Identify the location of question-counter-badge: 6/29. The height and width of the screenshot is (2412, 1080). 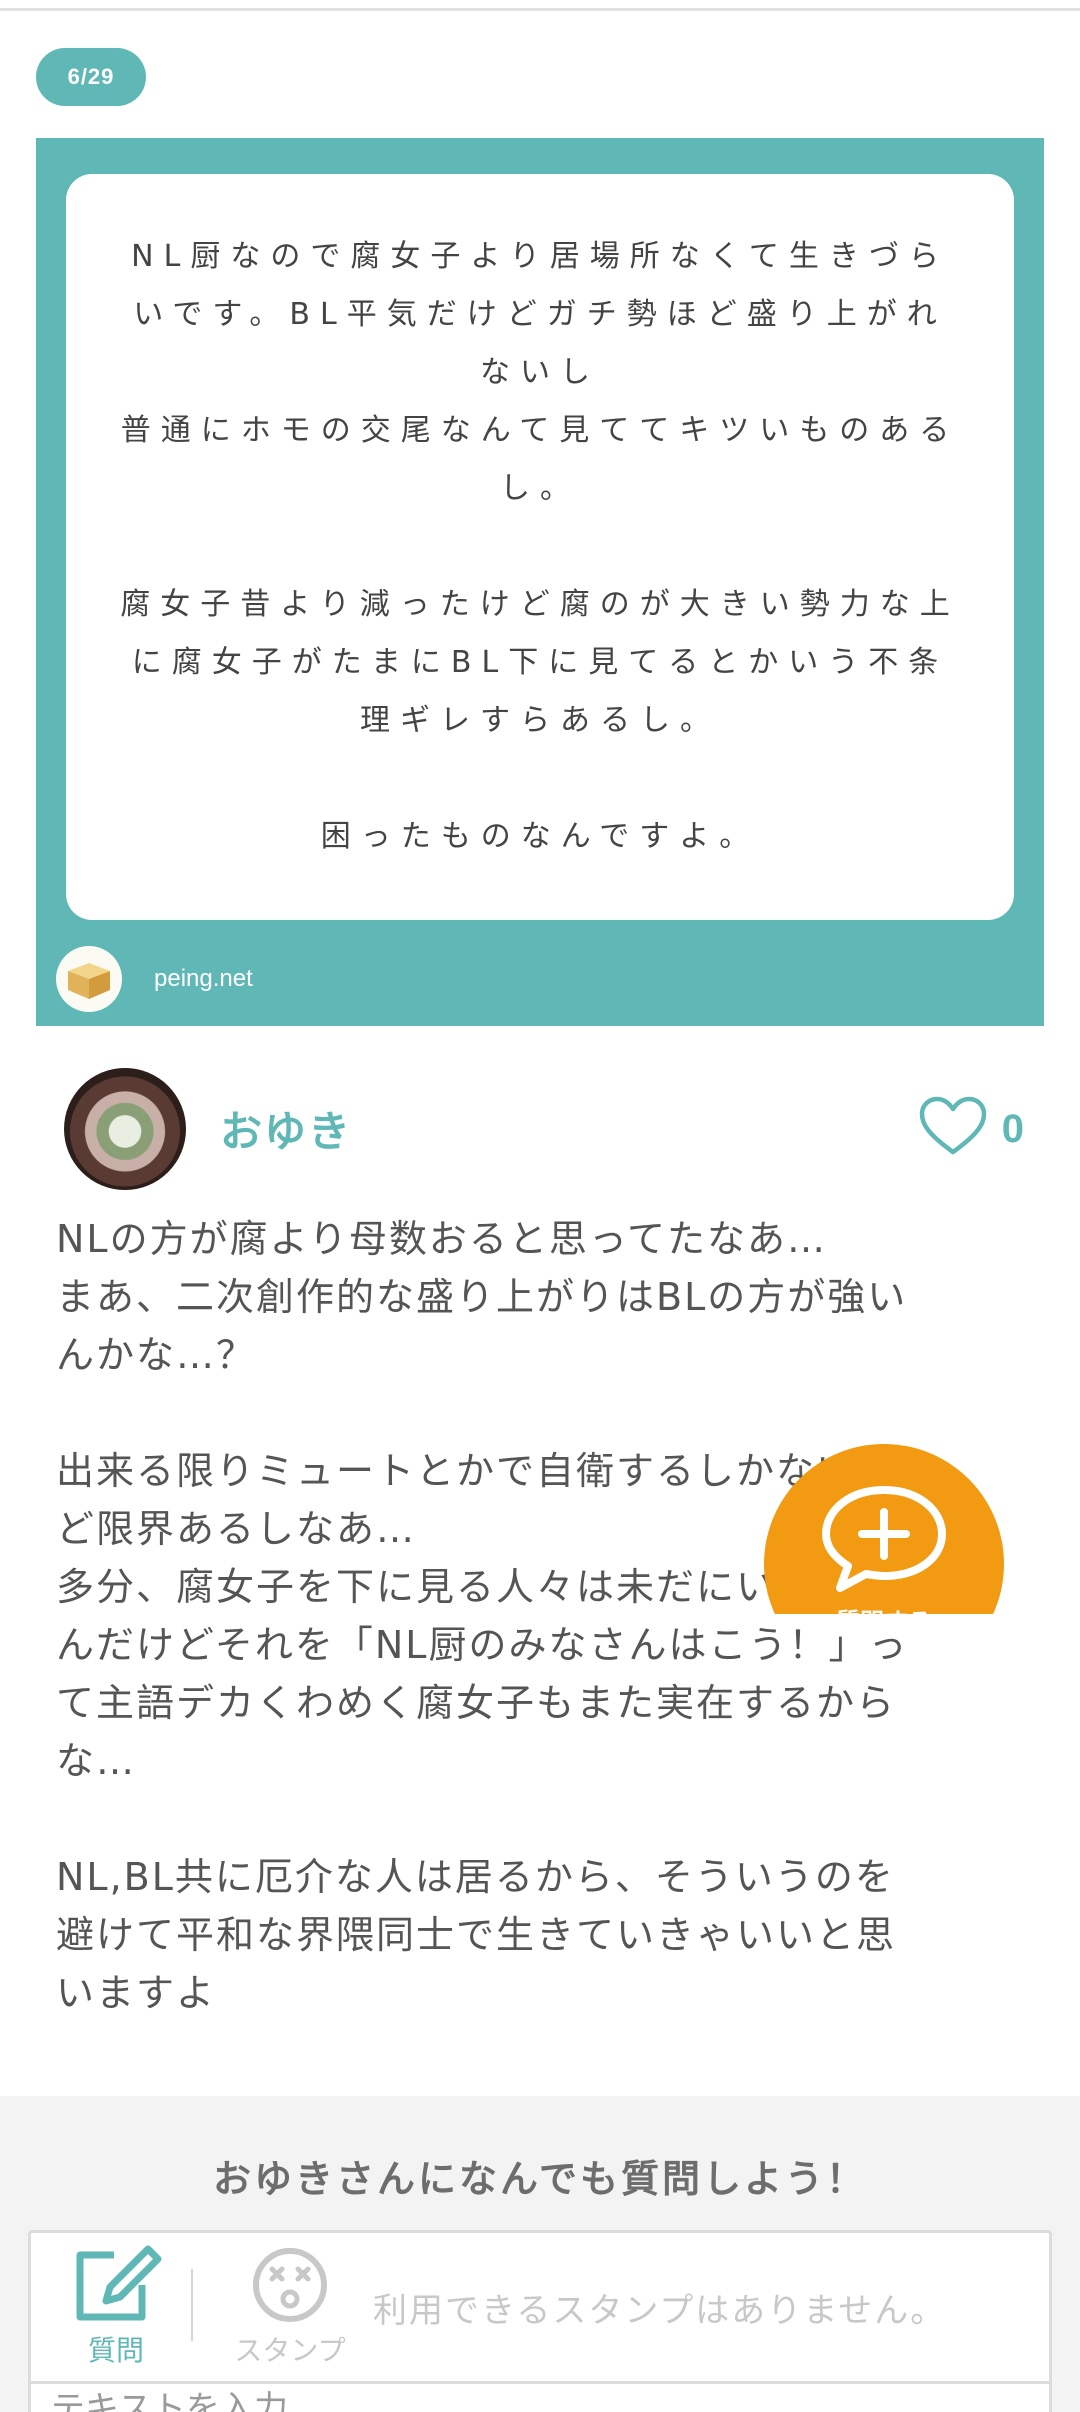
(91, 77).